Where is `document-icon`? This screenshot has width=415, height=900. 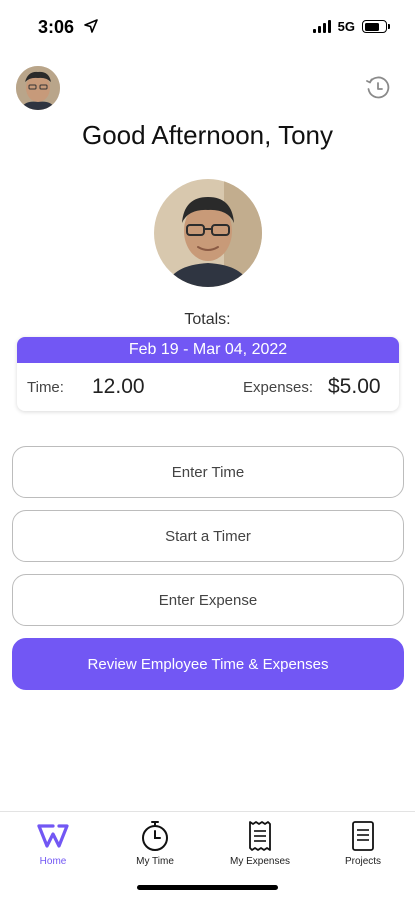
document-icon is located at coordinates (363, 836).